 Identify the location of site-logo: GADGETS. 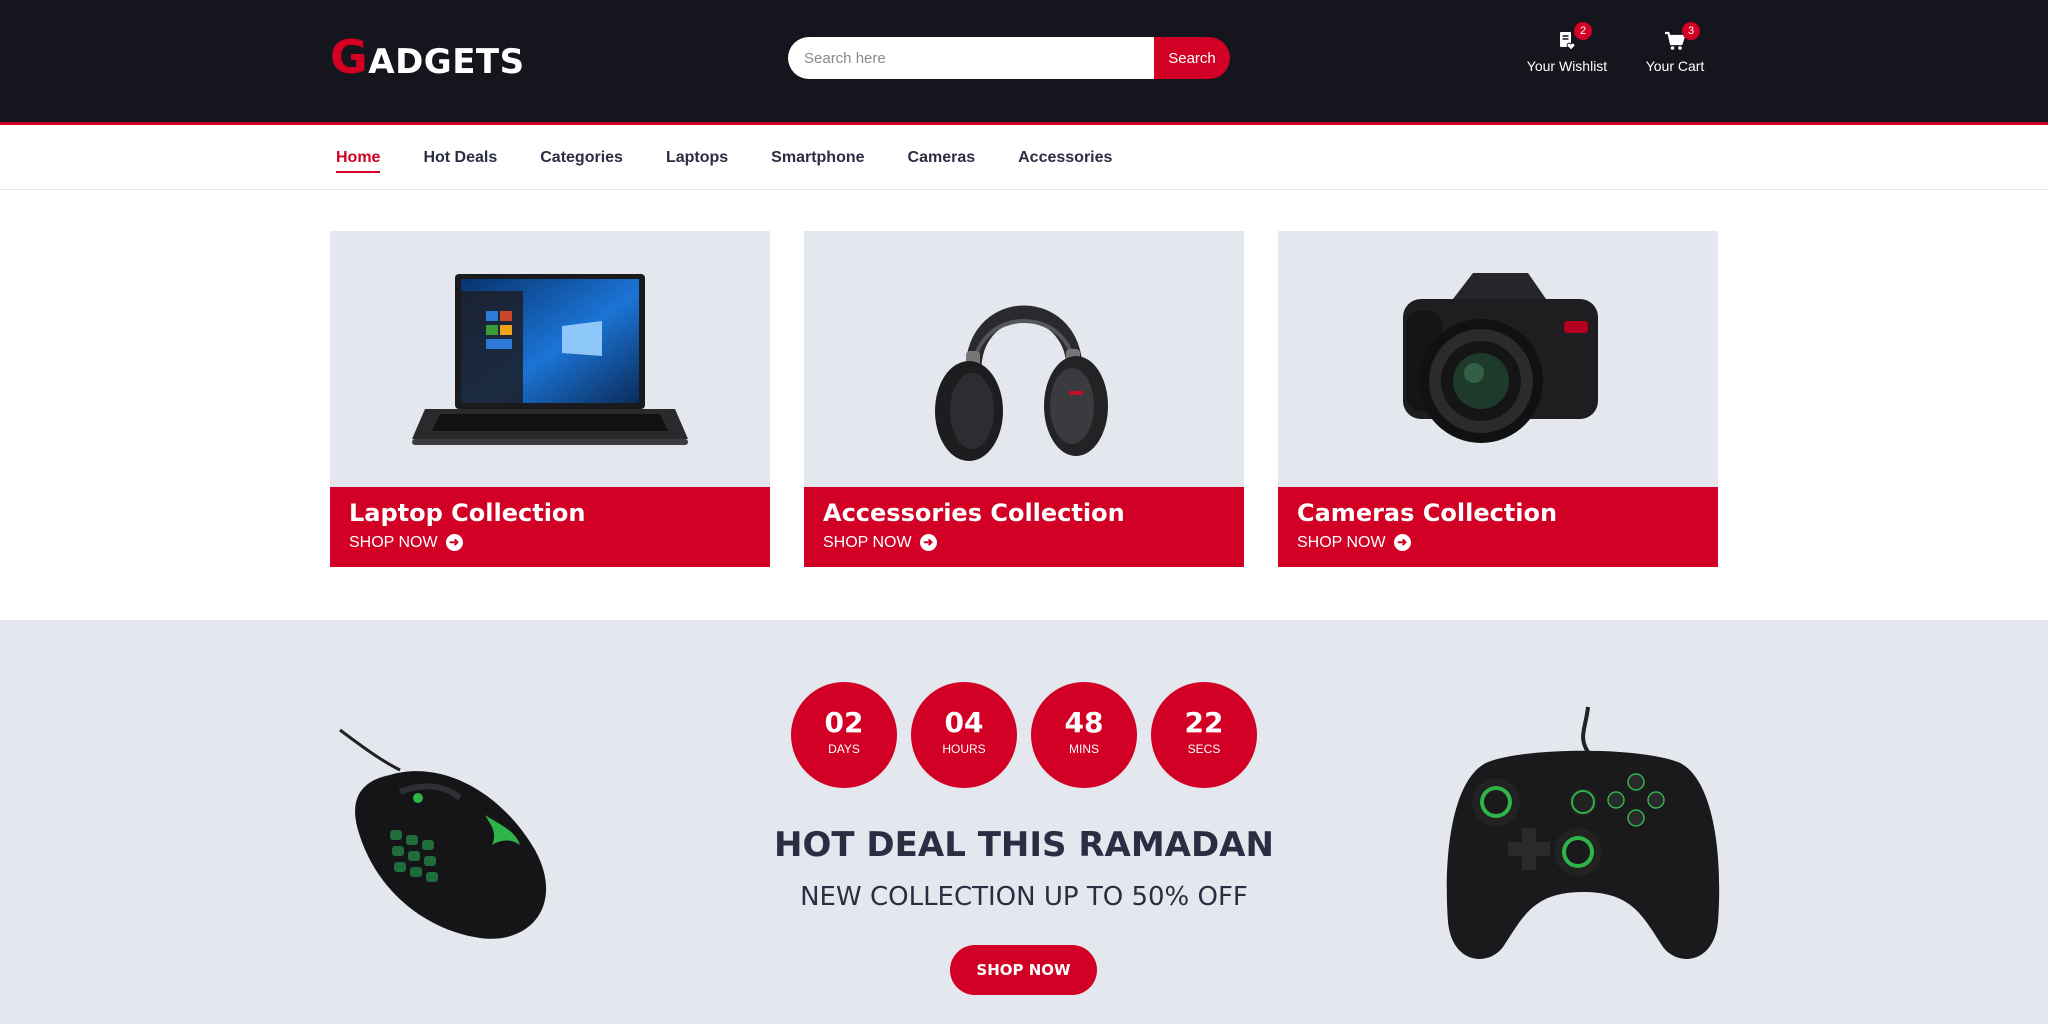
(427, 57).